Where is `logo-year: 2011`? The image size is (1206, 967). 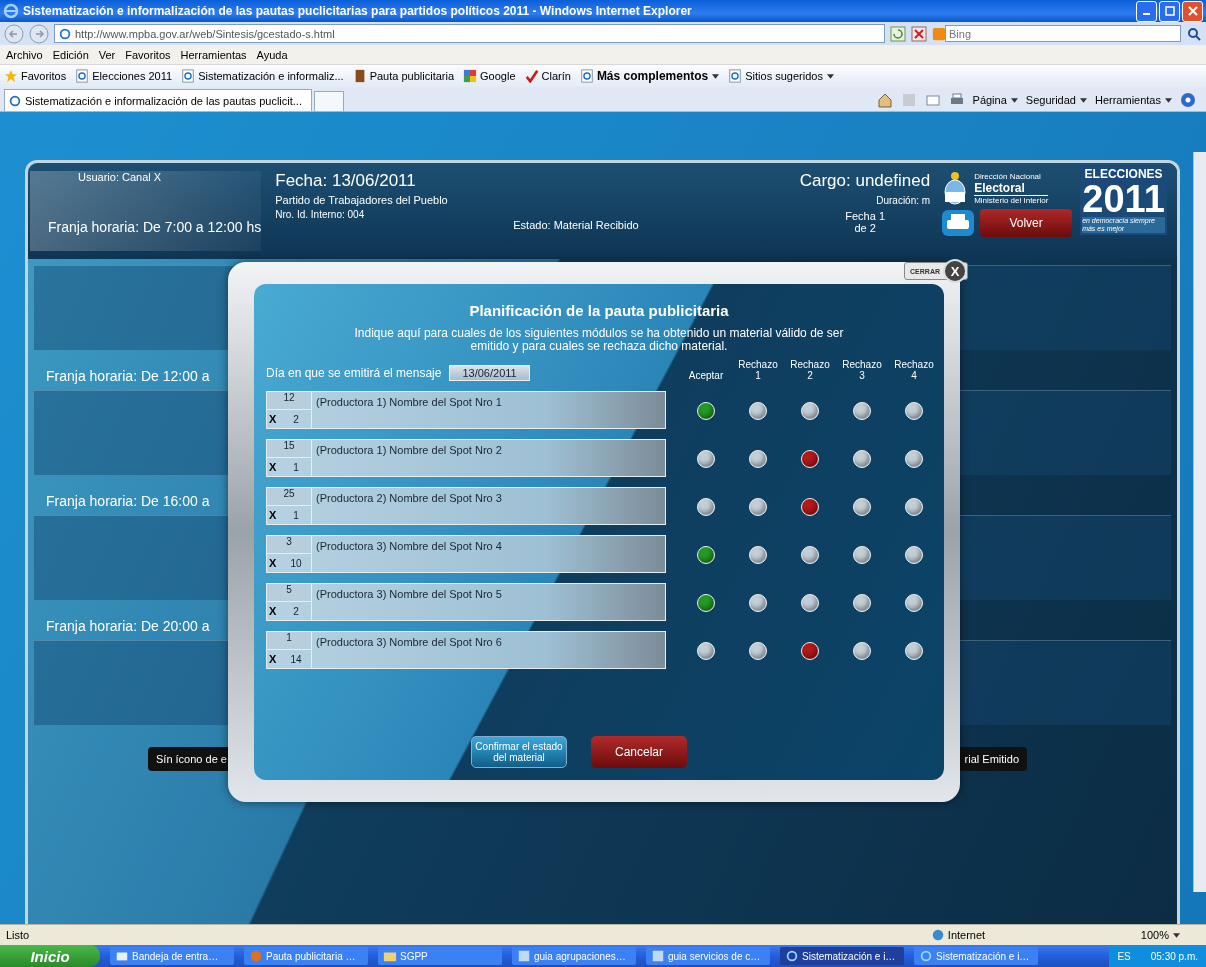 logo-year: 2011 is located at coordinates (1123, 199).